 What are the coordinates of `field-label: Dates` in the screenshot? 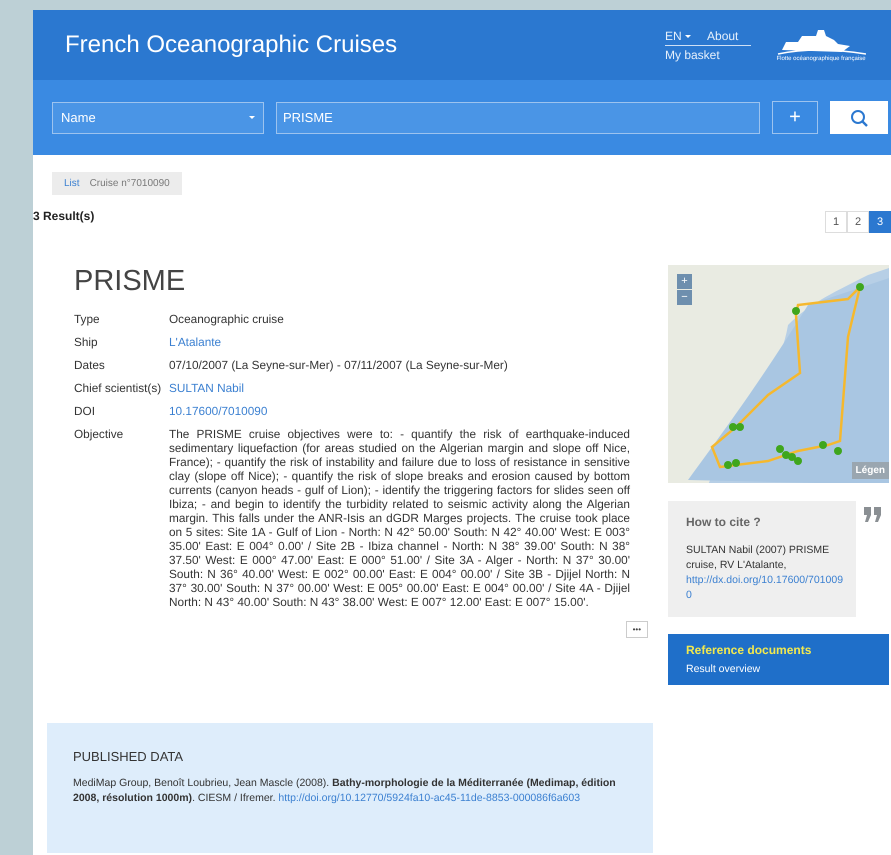 It's located at (90, 365).